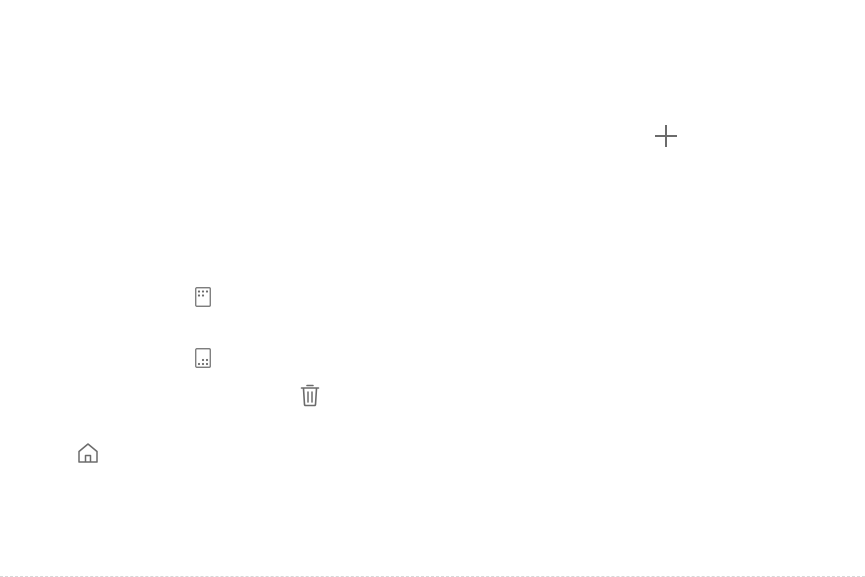  What do you see at coordinates (203, 358) in the screenshot?
I see `grid-apps-bottom-icon` at bounding box center [203, 358].